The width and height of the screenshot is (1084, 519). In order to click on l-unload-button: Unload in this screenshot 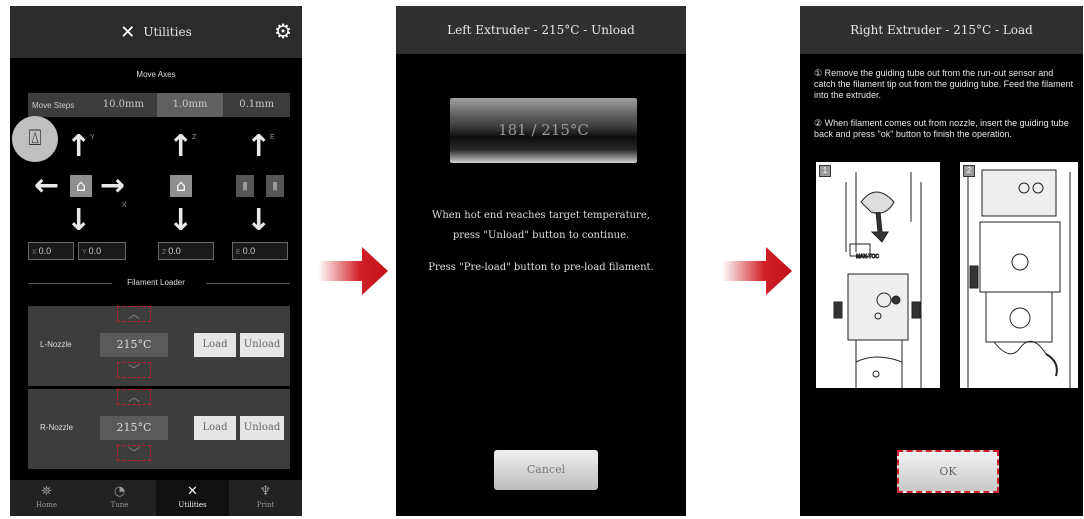, I will do `click(262, 345)`.